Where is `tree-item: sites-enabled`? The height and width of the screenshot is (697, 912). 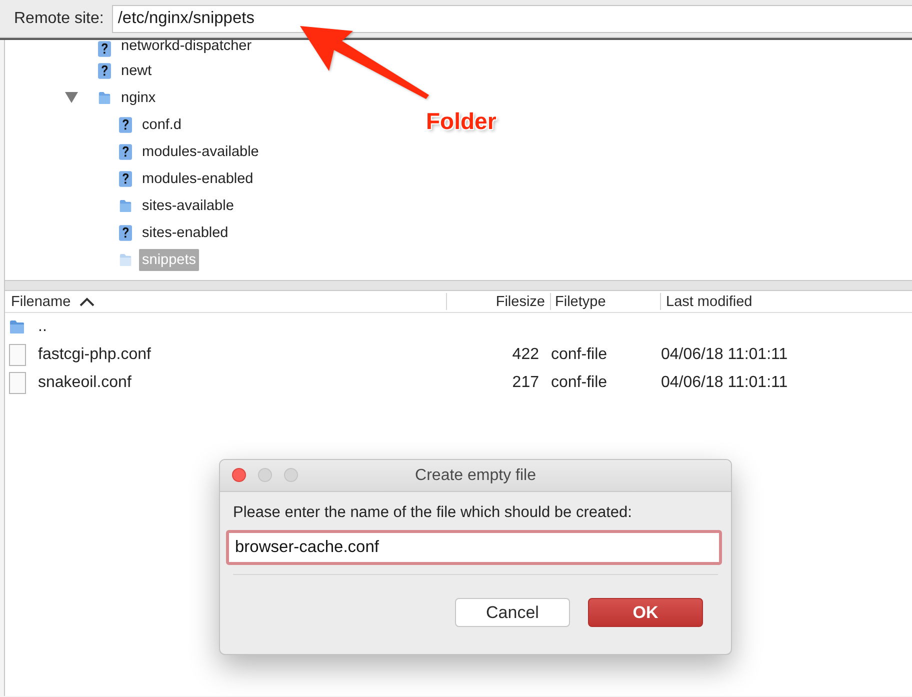
tree-item: sites-enabled is located at coordinates (185, 233).